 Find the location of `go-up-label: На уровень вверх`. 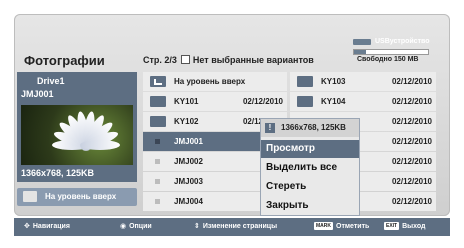

go-up-label: На уровень вверх is located at coordinates (81, 196).